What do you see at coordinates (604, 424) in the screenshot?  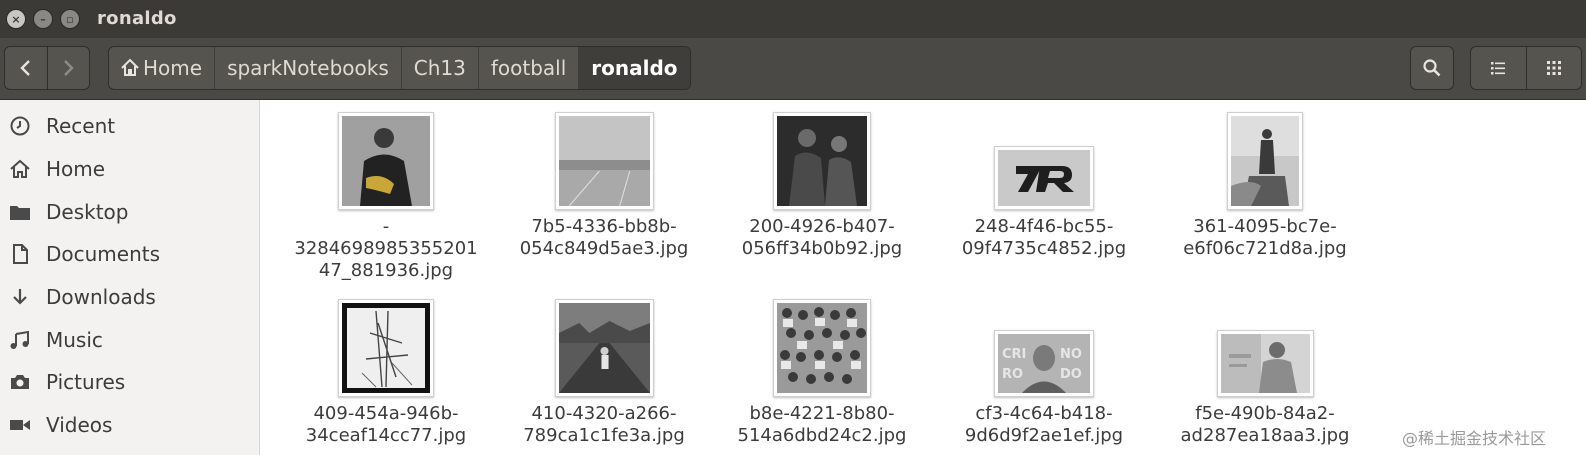 I see `file-name: 410-4320-a266- 789ca1c1fe3a.jpg` at bounding box center [604, 424].